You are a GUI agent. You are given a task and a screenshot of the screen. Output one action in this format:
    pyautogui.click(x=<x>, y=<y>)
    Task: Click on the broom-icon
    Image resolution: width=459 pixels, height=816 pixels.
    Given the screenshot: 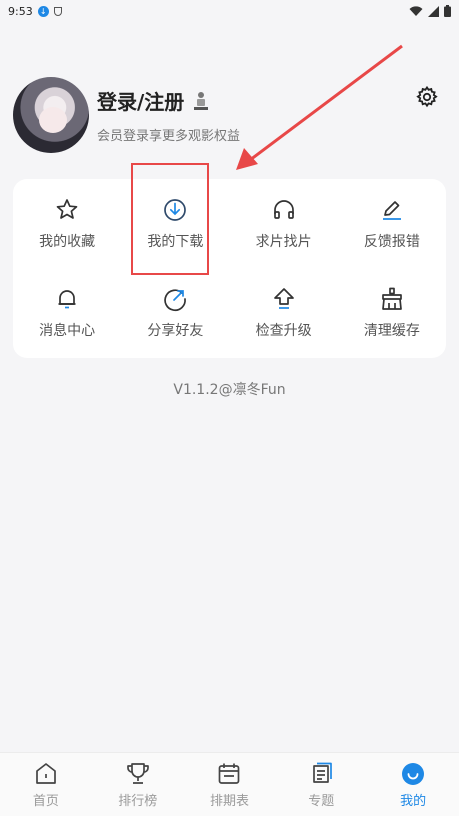 What is the action you would take?
    pyautogui.click(x=392, y=298)
    